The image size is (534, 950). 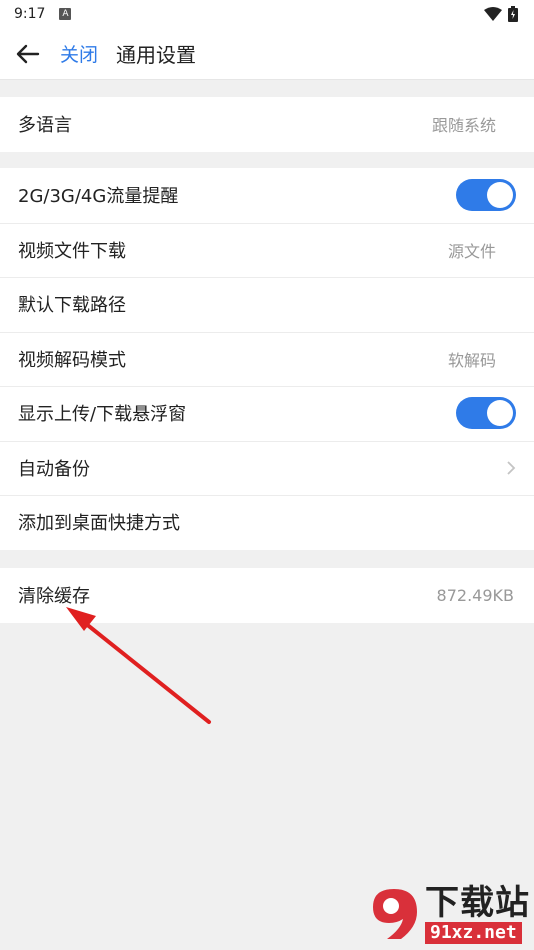 I want to click on back-button, so click(x=28, y=54).